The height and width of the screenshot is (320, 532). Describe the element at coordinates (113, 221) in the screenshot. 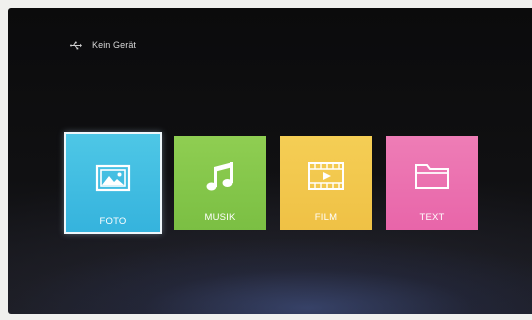

I see `tile-foto-label: FOTO` at that location.